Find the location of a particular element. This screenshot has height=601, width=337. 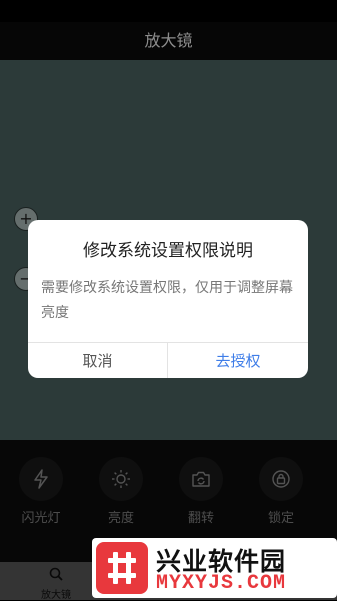

dialog-buttons: 取消 去授权 is located at coordinates (168, 360).